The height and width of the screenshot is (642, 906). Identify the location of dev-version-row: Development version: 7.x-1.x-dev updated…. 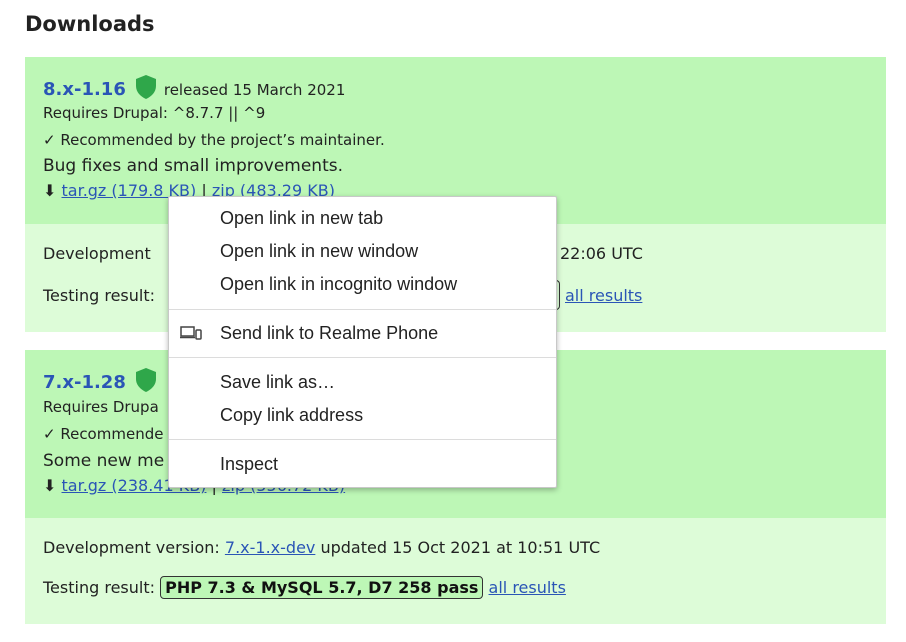
(321, 547).